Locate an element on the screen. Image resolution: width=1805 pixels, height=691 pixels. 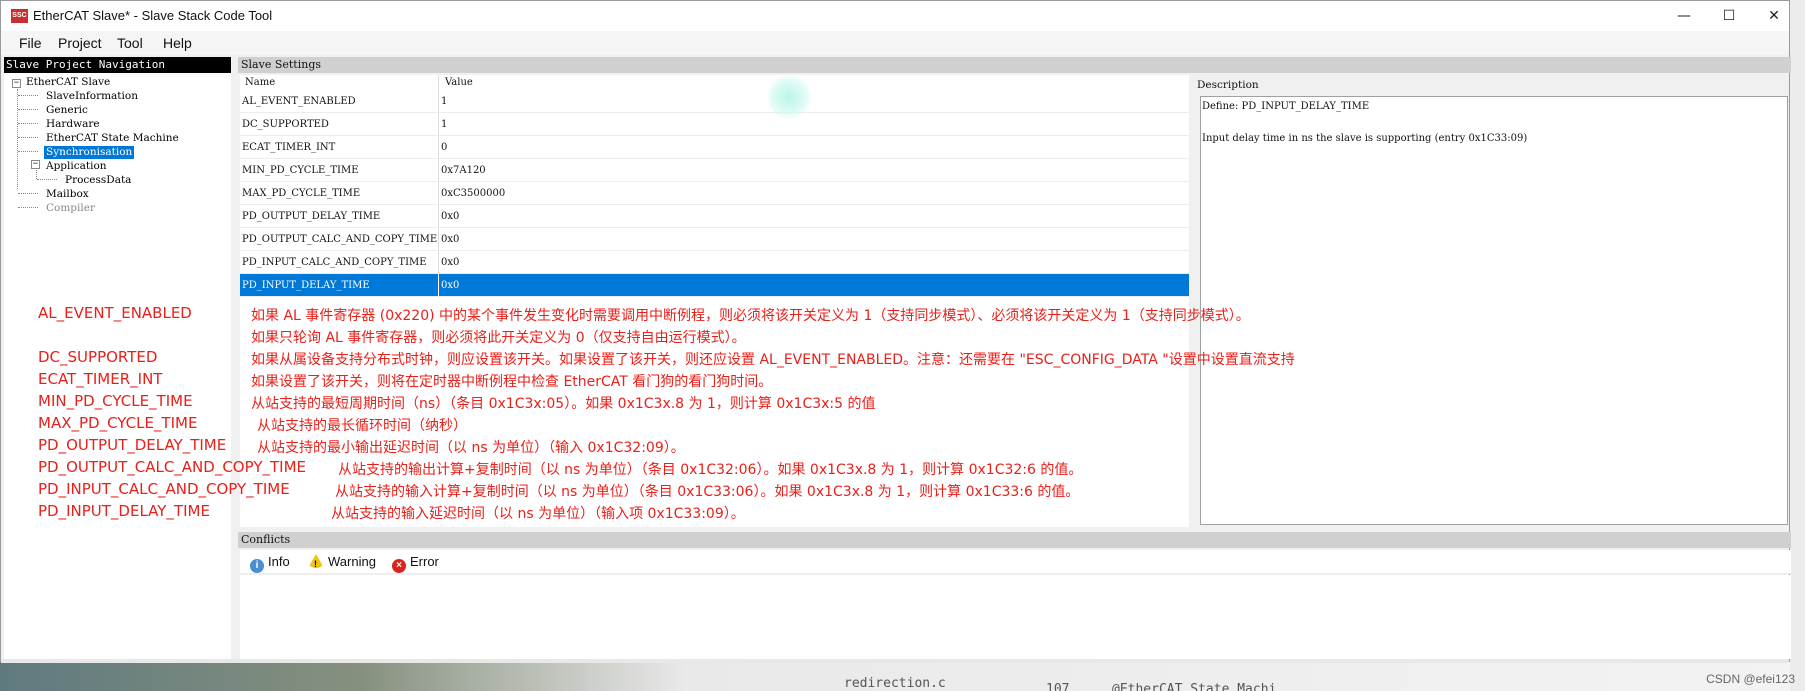
status-bar is located at coordinates (895, 661).